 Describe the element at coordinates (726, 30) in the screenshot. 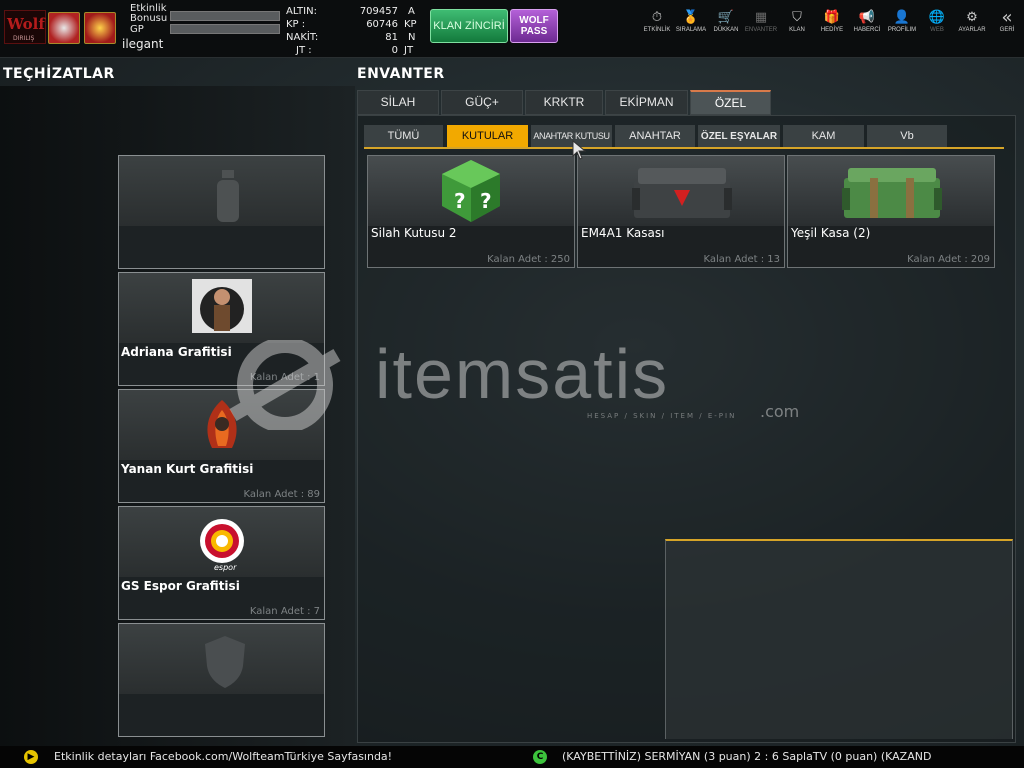

I see `nav-label: DÜKKAN` at that location.